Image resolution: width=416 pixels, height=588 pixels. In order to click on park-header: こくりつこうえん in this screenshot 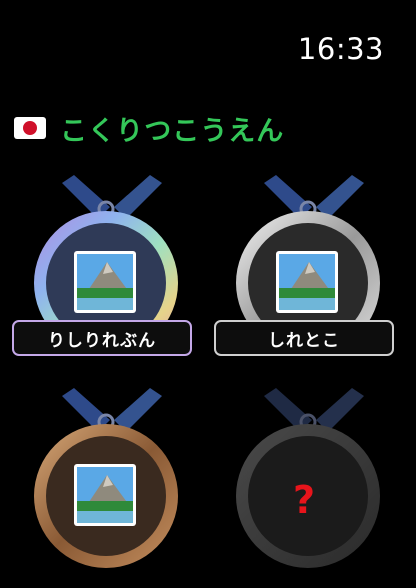, I will do `click(149, 128)`.